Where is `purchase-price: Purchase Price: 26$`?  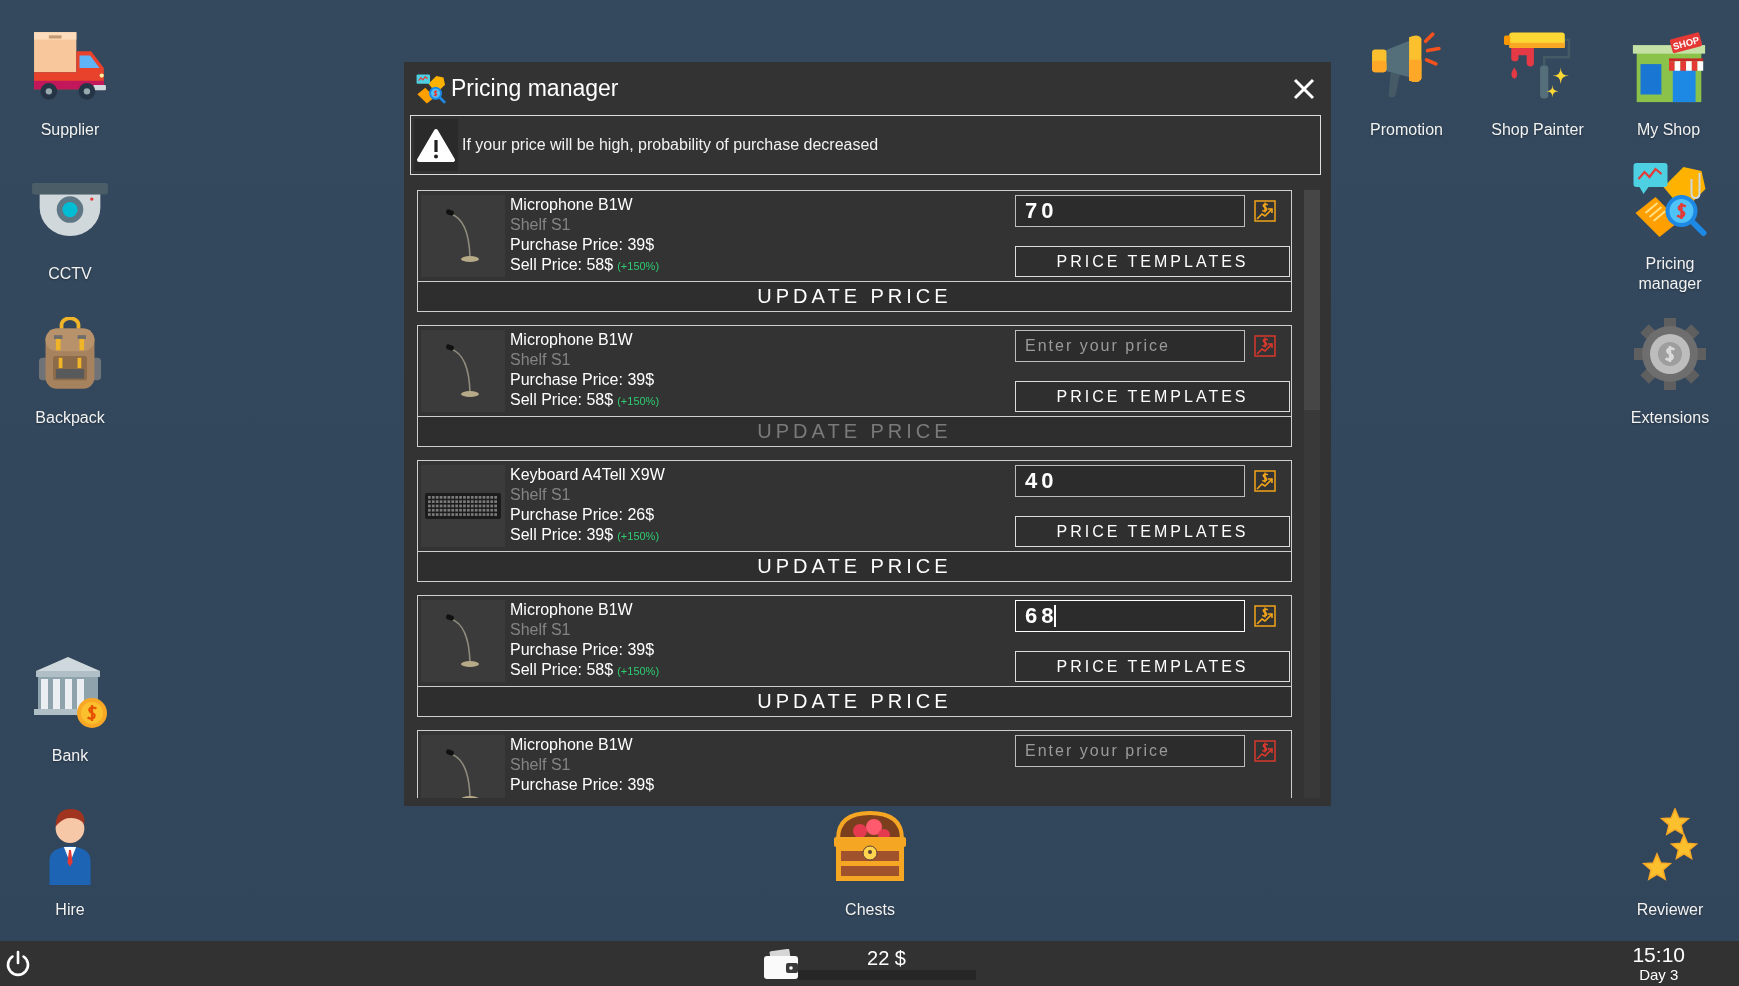
purchase-price: Purchase Price: 26$ is located at coordinates (583, 515).